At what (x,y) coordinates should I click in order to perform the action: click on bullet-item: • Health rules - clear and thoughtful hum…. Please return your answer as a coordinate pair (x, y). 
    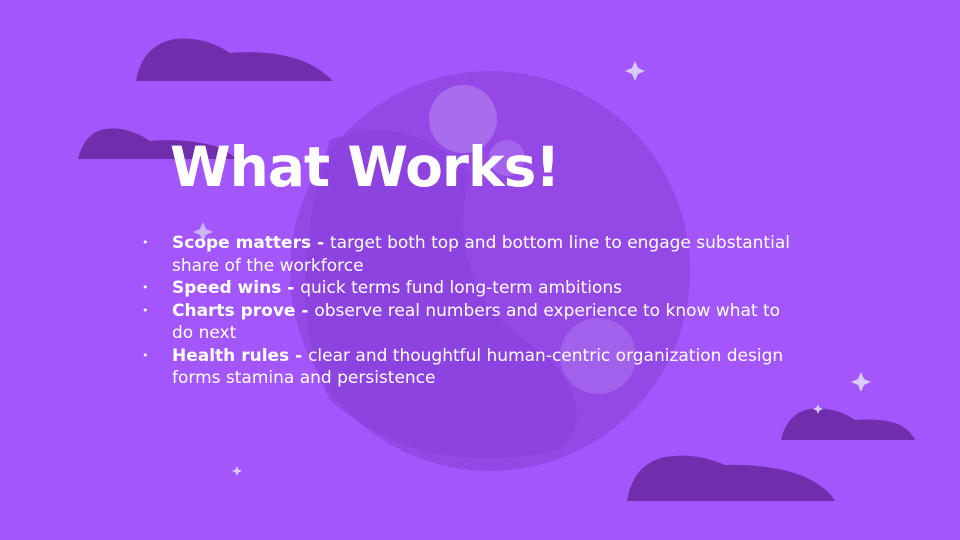
    Looking at the image, I should click on (470, 367).